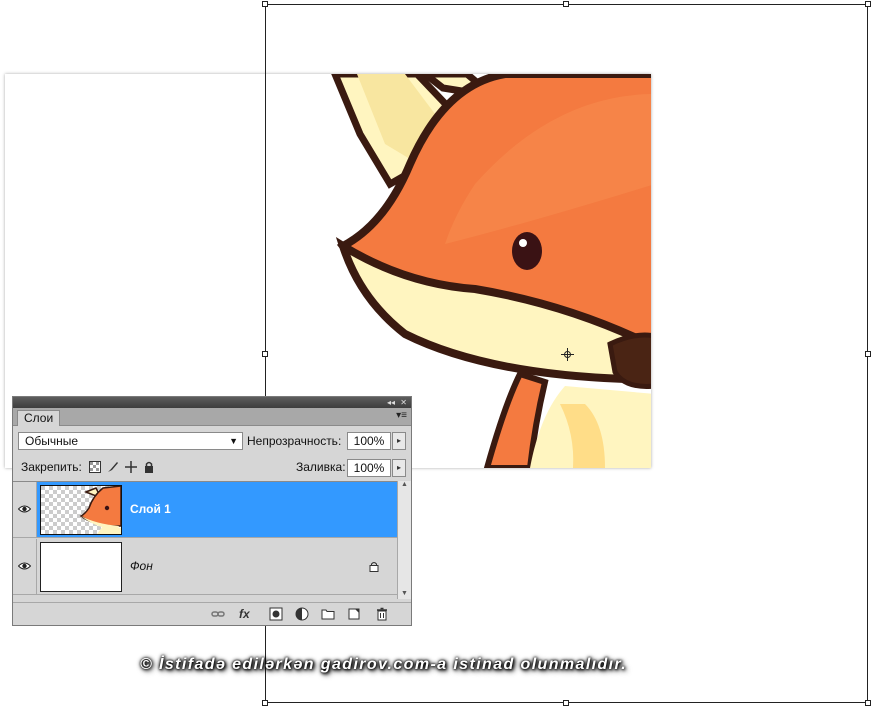 This screenshot has width=872, height=708. Describe the element at coordinates (141, 566) in the screenshot. I see `layer-name: Фон` at that location.